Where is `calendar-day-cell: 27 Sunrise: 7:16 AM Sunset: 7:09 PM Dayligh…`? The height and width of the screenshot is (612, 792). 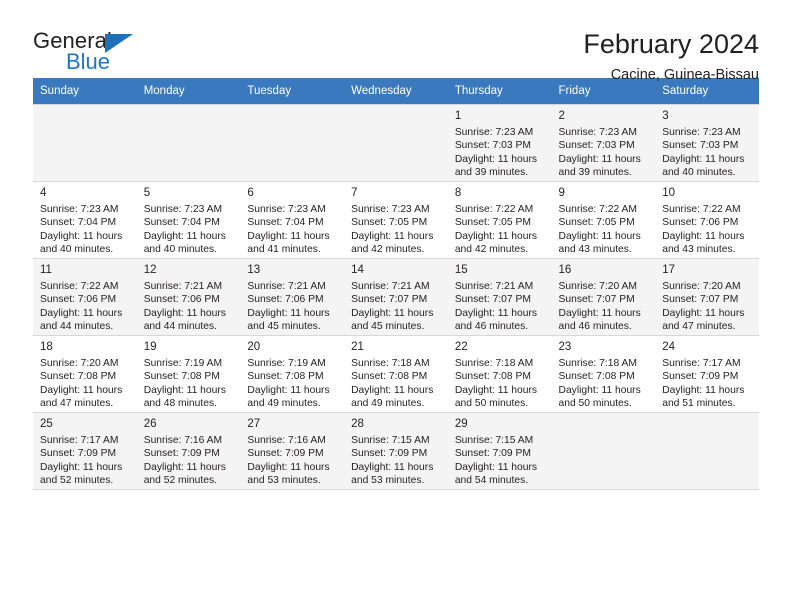
calendar-day-cell: 27 Sunrise: 7:16 AM Sunset: 7:09 PM Dayligh… is located at coordinates (292, 451).